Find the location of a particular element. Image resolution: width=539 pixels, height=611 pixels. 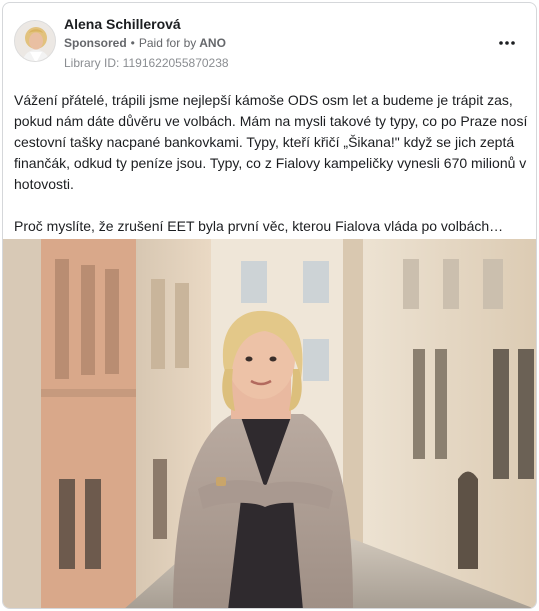

more-options-button is located at coordinates (507, 43).